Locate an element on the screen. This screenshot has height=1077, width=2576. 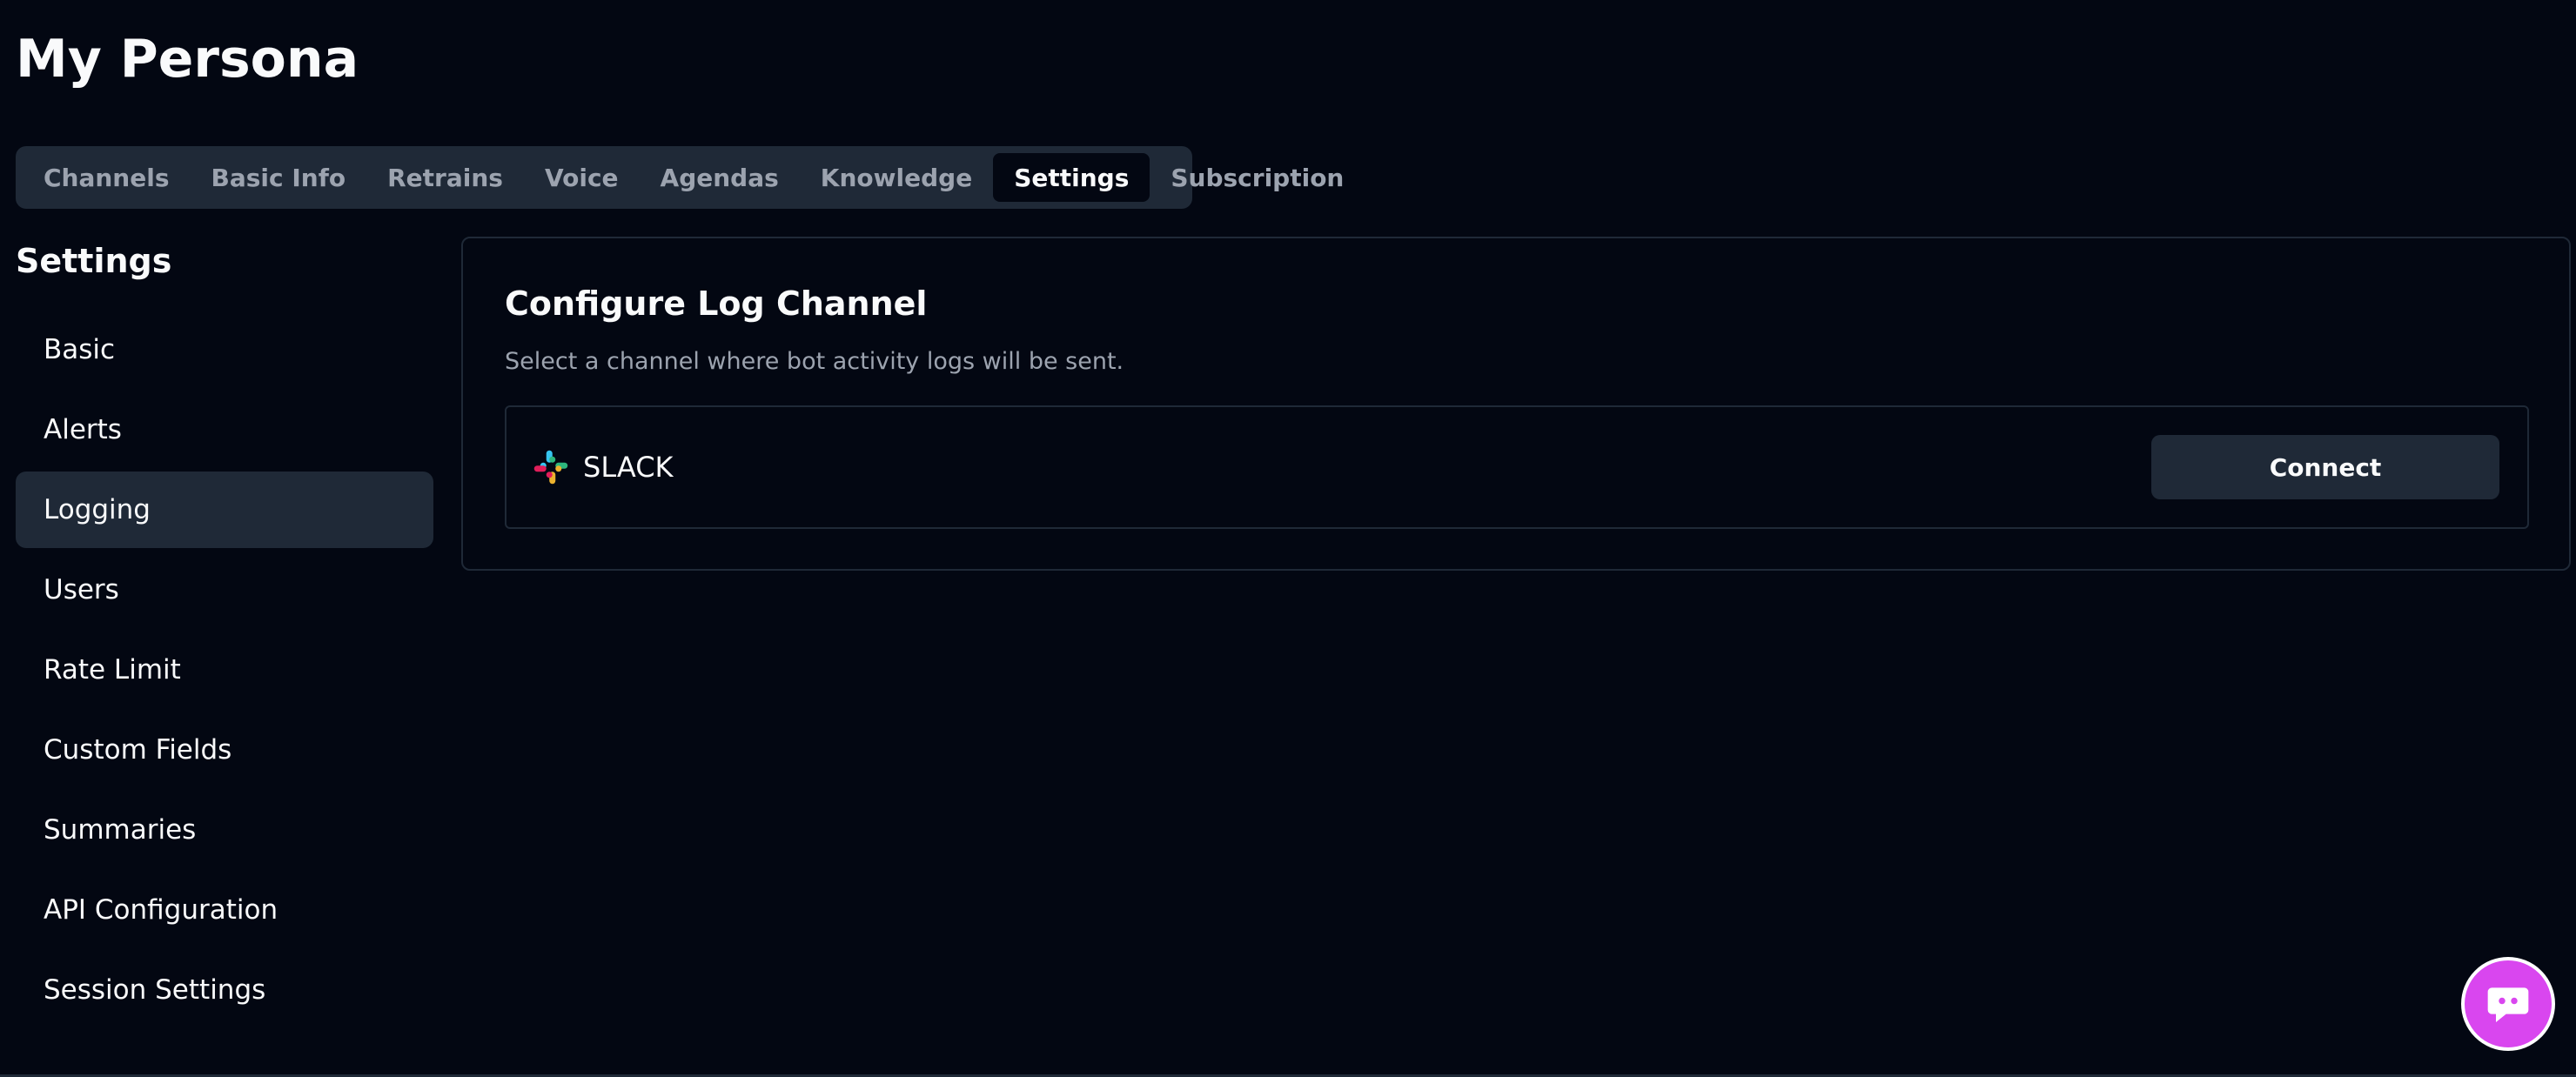
tab-subscription: Subscription is located at coordinates (1257, 177).